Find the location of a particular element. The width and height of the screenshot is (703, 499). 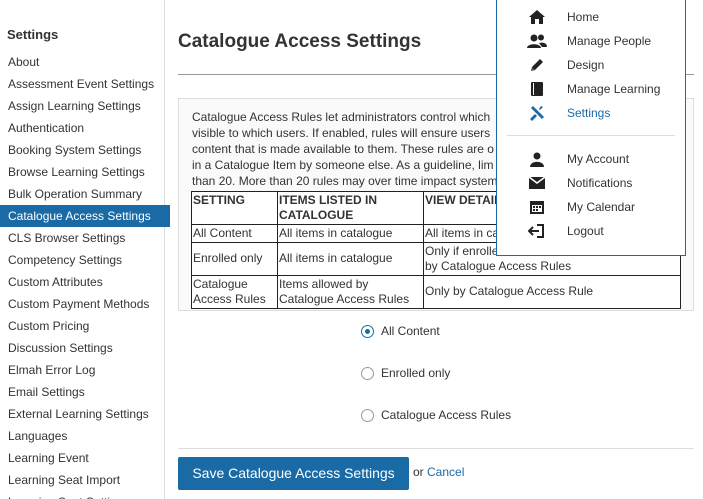

menu-item-my-account: My Account is located at coordinates (578, 159).